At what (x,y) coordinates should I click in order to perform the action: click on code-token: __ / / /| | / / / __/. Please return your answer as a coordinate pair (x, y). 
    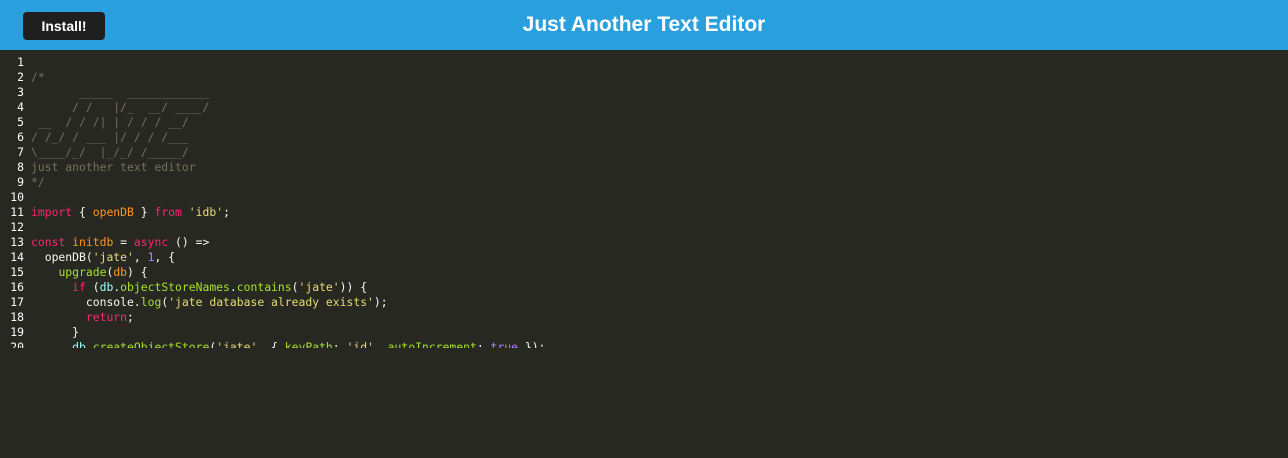
    Looking at the image, I should click on (110, 122).